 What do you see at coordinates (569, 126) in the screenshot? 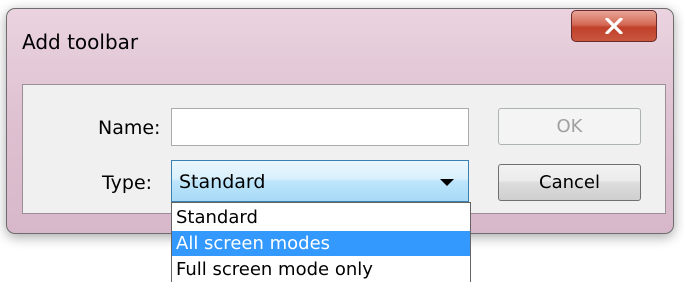
I see `ok-button: OK` at bounding box center [569, 126].